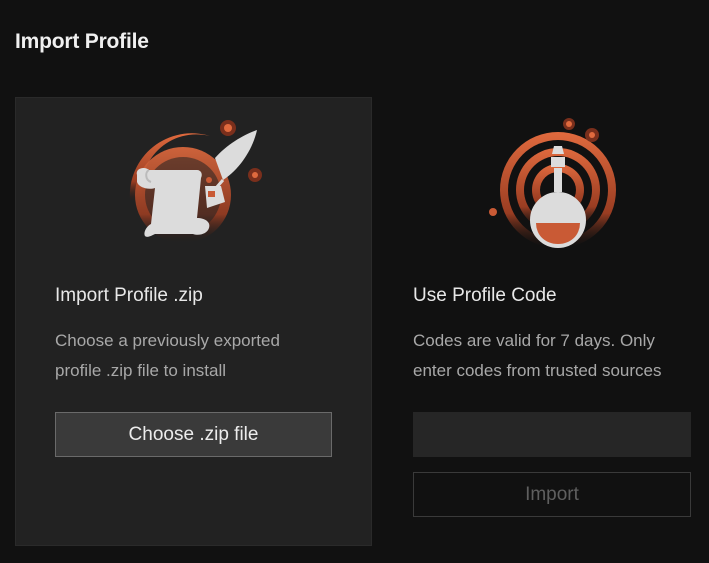 This screenshot has height=563, width=709. What do you see at coordinates (552, 434) in the screenshot?
I see `profile-code-input` at bounding box center [552, 434].